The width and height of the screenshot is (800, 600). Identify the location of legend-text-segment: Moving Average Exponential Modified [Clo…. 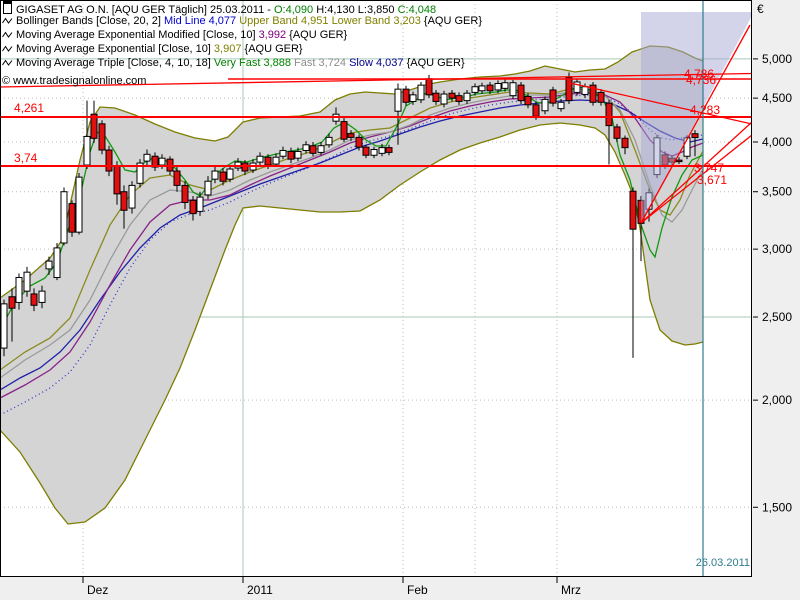
(137, 35).